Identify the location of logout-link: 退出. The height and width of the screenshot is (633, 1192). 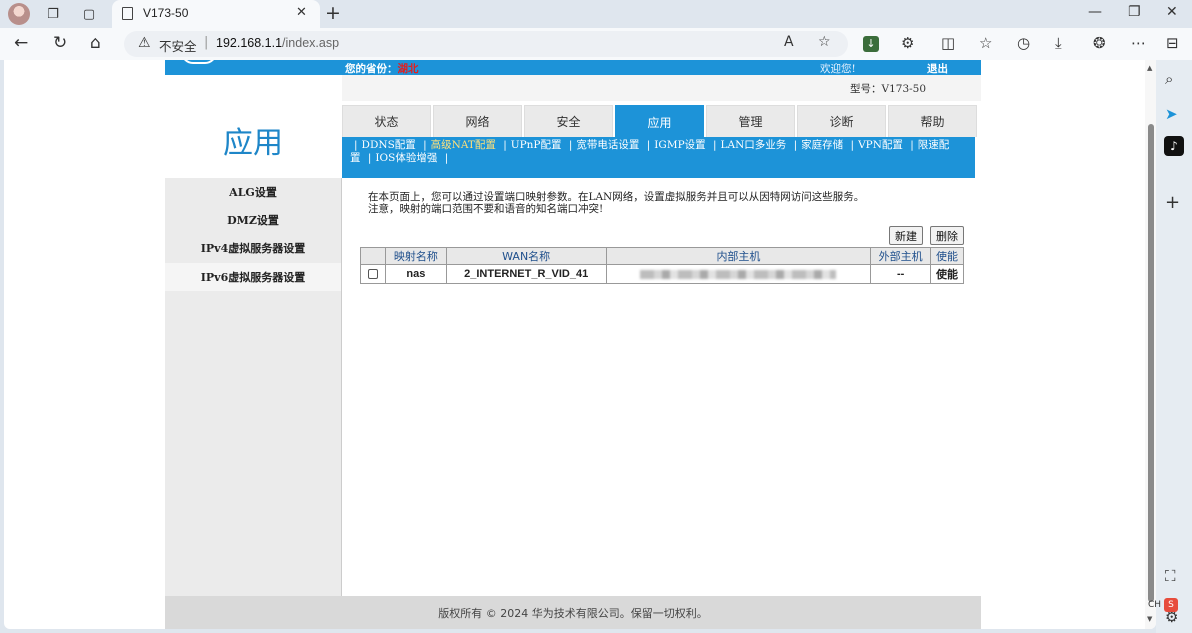
(937, 68).